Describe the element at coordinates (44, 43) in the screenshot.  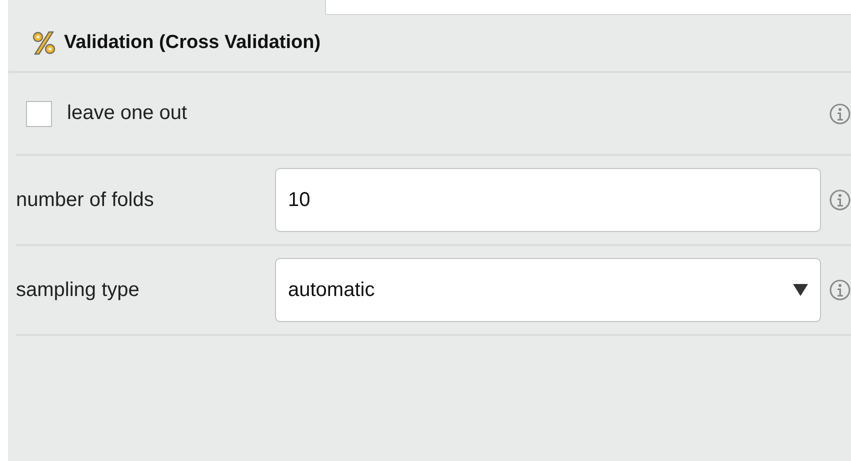
I see `percent-icon` at that location.